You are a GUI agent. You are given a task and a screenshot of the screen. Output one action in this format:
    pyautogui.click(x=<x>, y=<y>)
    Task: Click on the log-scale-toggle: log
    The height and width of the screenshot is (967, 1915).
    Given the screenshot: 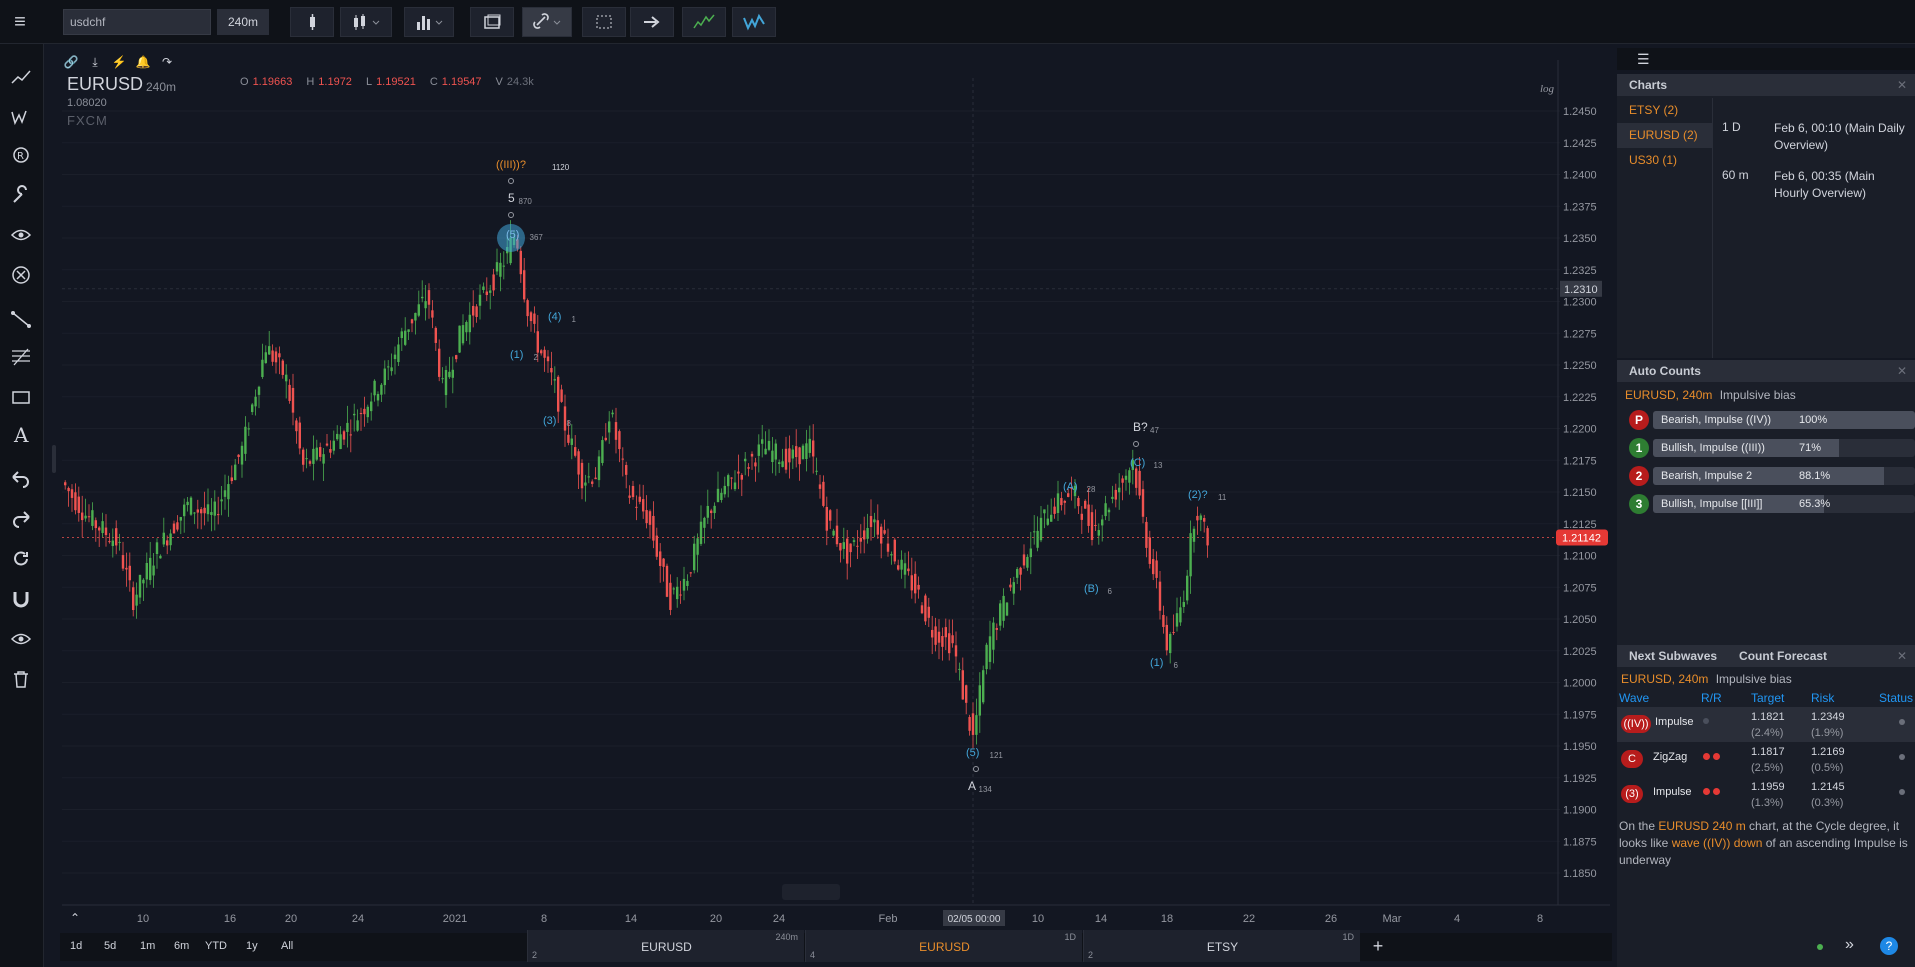 What is the action you would take?
    pyautogui.click(x=1547, y=89)
    